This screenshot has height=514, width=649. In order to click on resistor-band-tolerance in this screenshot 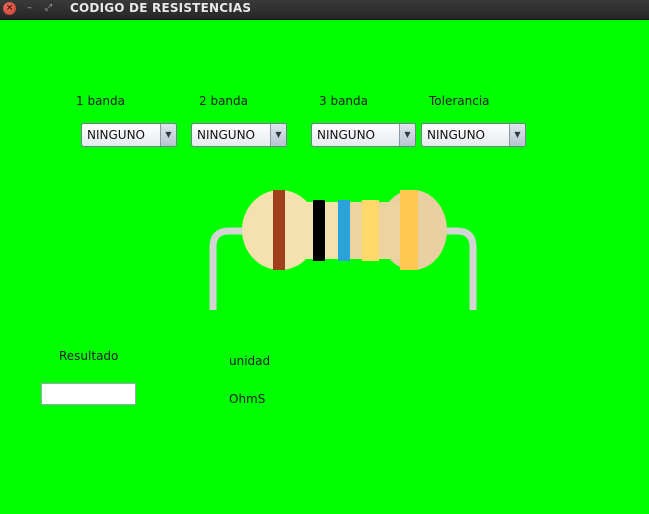, I will do `click(409, 230)`.